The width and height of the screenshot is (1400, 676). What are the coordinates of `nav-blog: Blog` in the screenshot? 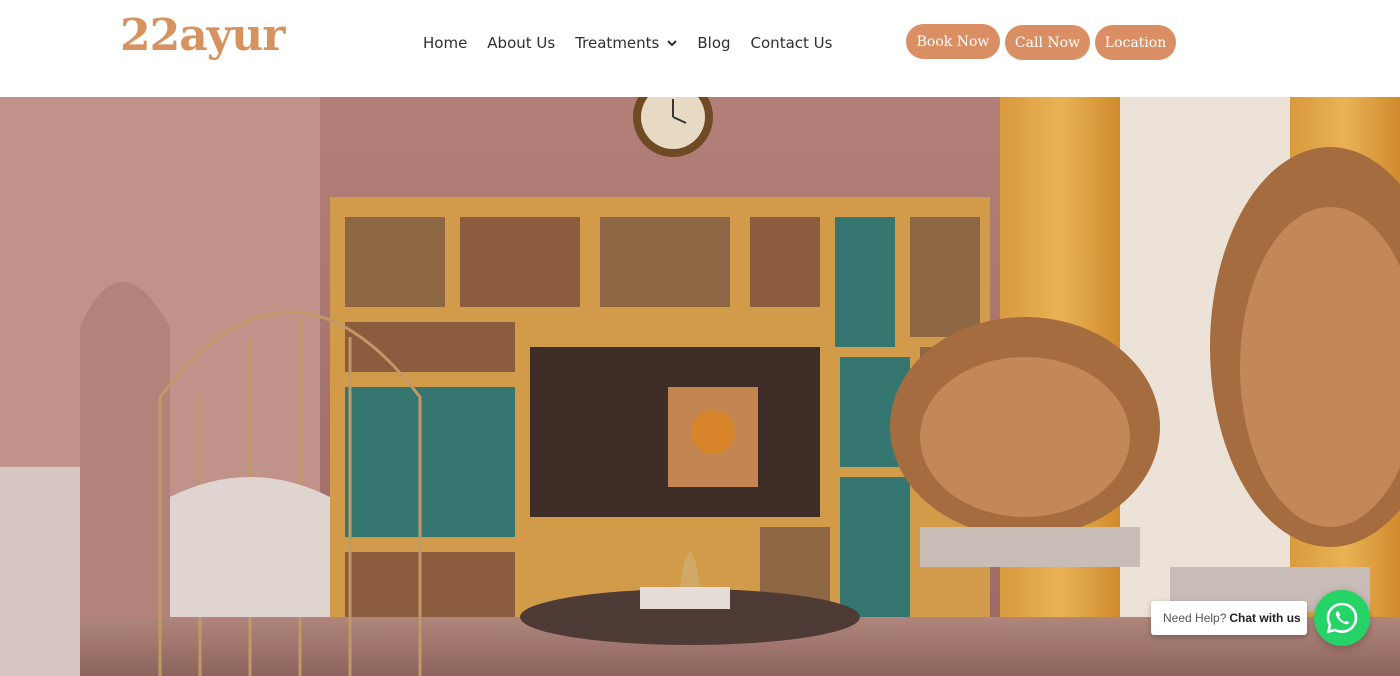 It's located at (713, 43).